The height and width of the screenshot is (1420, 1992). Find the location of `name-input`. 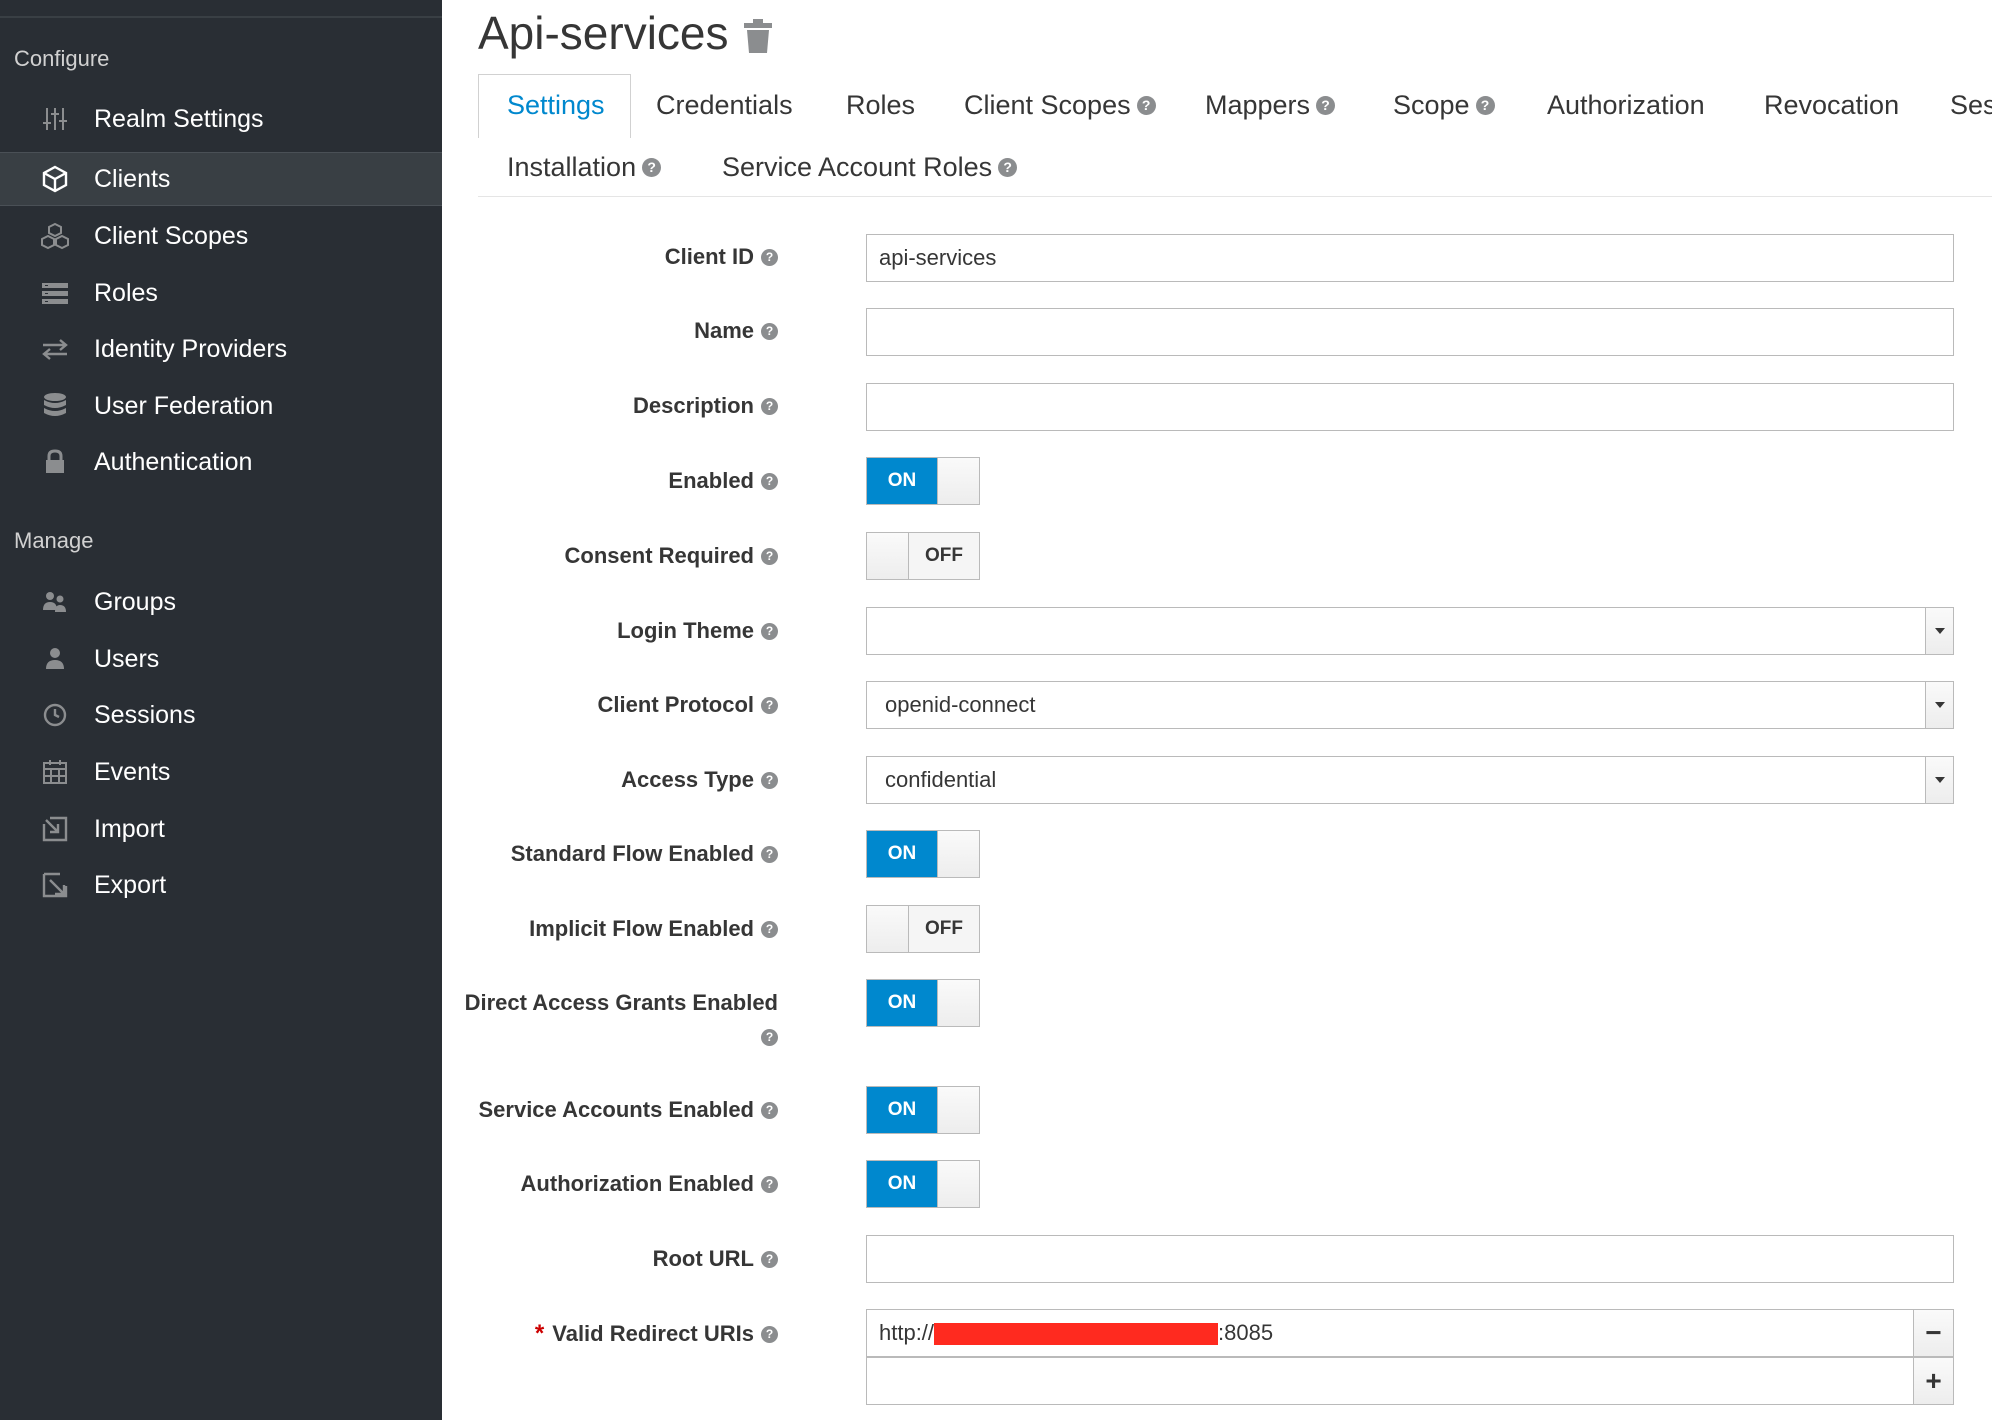

name-input is located at coordinates (1410, 332).